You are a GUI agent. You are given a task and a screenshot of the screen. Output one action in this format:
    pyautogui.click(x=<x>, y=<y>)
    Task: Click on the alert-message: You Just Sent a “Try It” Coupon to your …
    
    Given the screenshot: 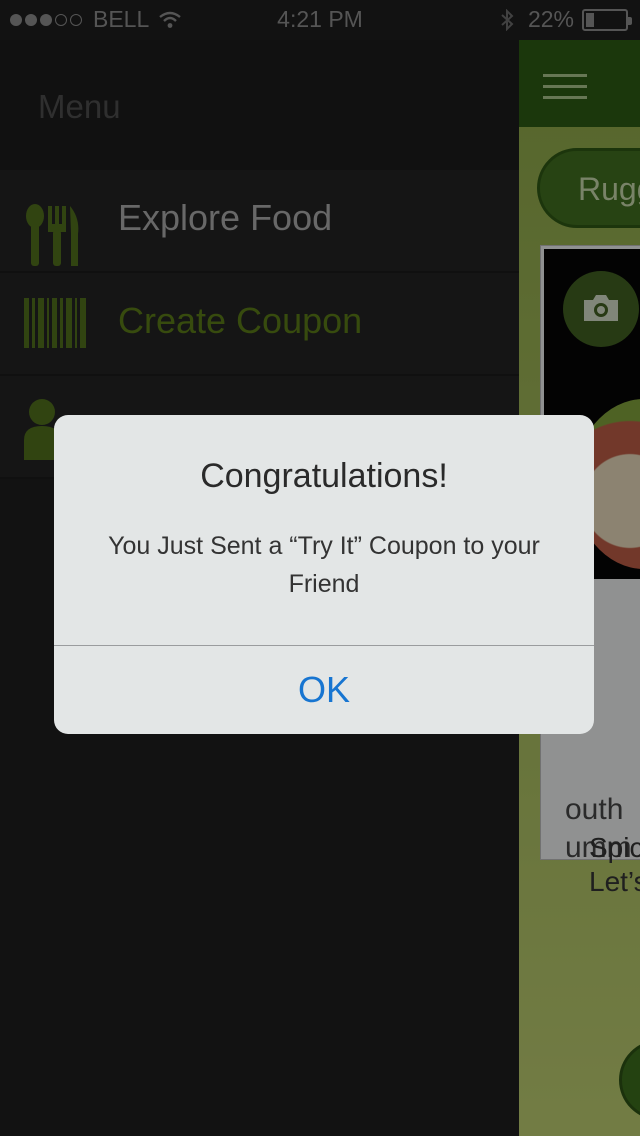 What is the action you would take?
    pyautogui.click(x=324, y=565)
    